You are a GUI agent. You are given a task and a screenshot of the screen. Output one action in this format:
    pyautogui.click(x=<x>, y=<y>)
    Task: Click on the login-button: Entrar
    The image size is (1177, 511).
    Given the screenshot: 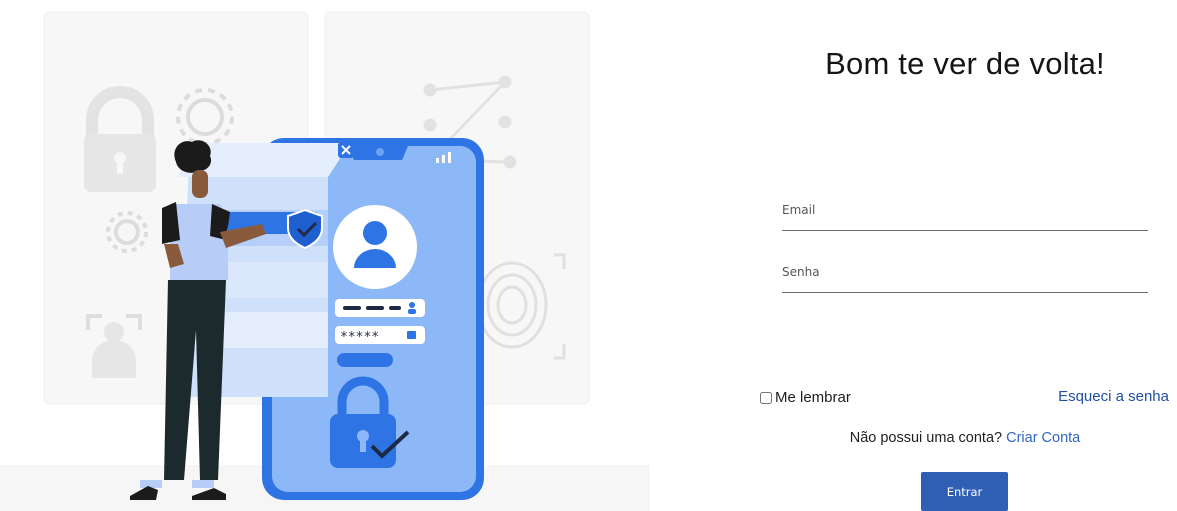 What is the action you would take?
    pyautogui.click(x=964, y=491)
    